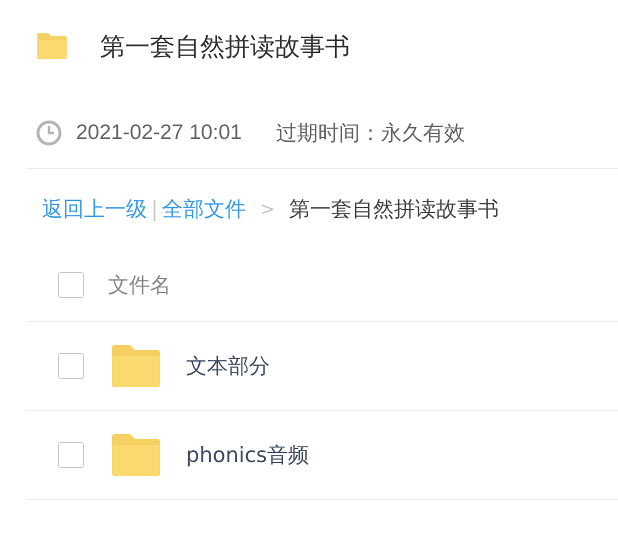  What do you see at coordinates (268, 209) in the screenshot?
I see `breadcrumb-arrow: >` at bounding box center [268, 209].